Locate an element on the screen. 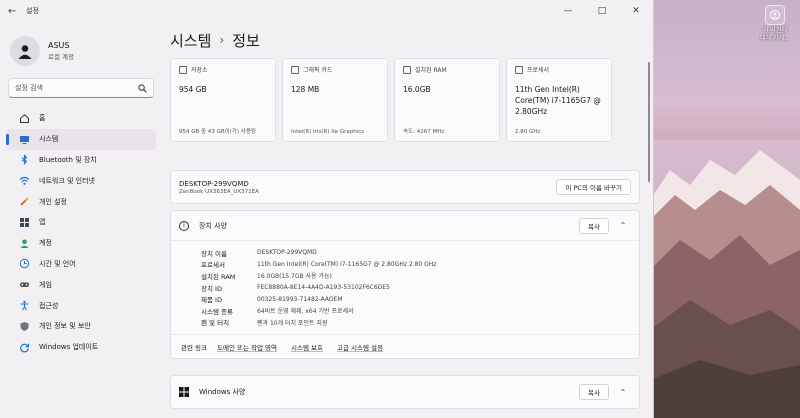 The image size is (800, 418). sidebar-item-gaming: 게임 is located at coordinates (81, 284).